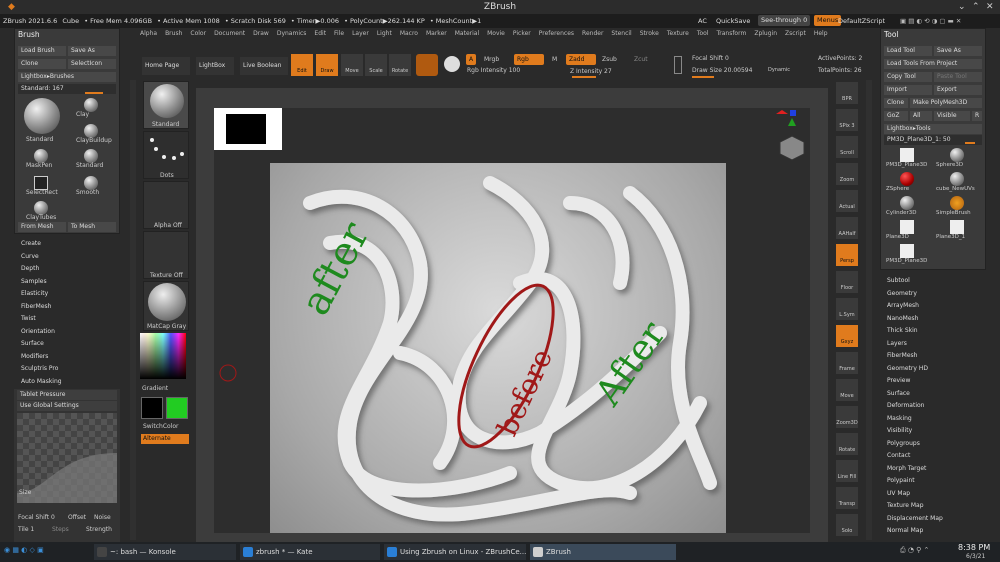 The image size is (1000, 562). What do you see at coordinates (915, 394) in the screenshot?
I see `tool-menu-surface: Surface` at bounding box center [915, 394].